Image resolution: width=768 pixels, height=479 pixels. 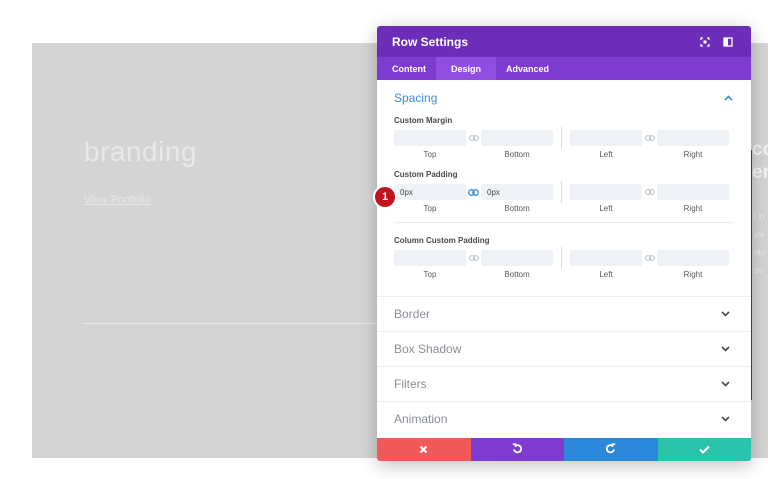 I want to click on save-button, so click(x=704, y=449).